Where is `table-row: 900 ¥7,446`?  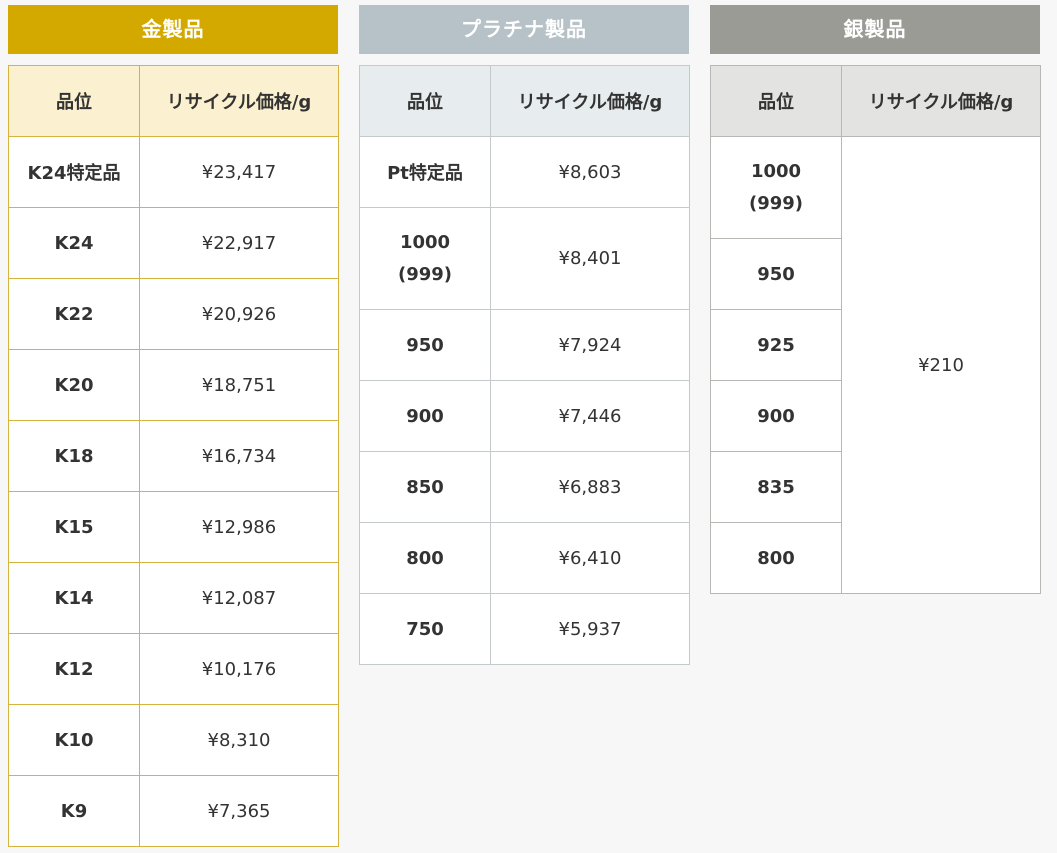
table-row: 900 ¥7,446 is located at coordinates (524, 416).